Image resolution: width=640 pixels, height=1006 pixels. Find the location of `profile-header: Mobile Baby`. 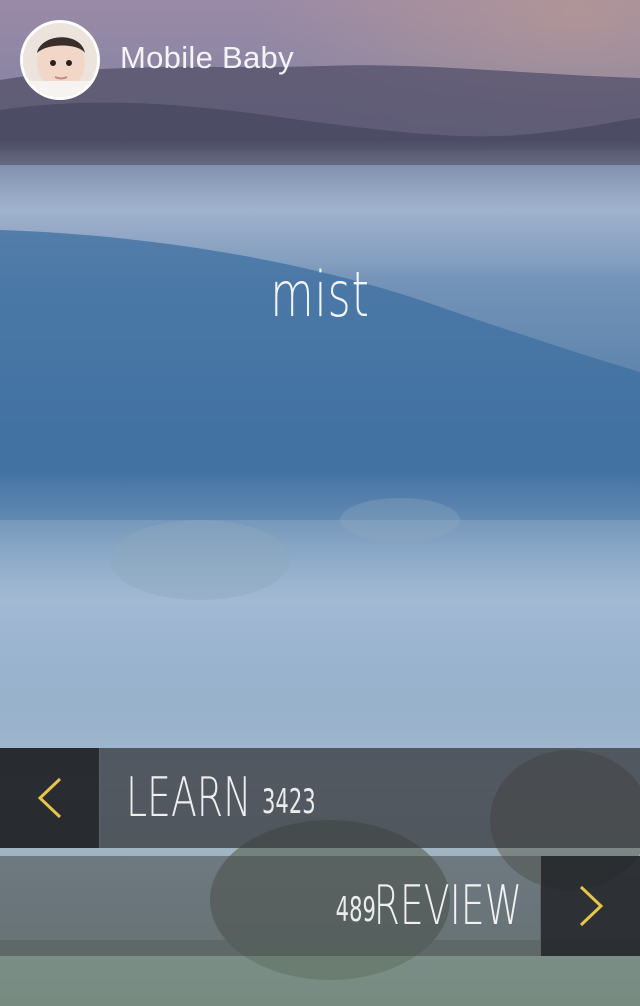

profile-header: Mobile Baby is located at coordinates (320, 60).